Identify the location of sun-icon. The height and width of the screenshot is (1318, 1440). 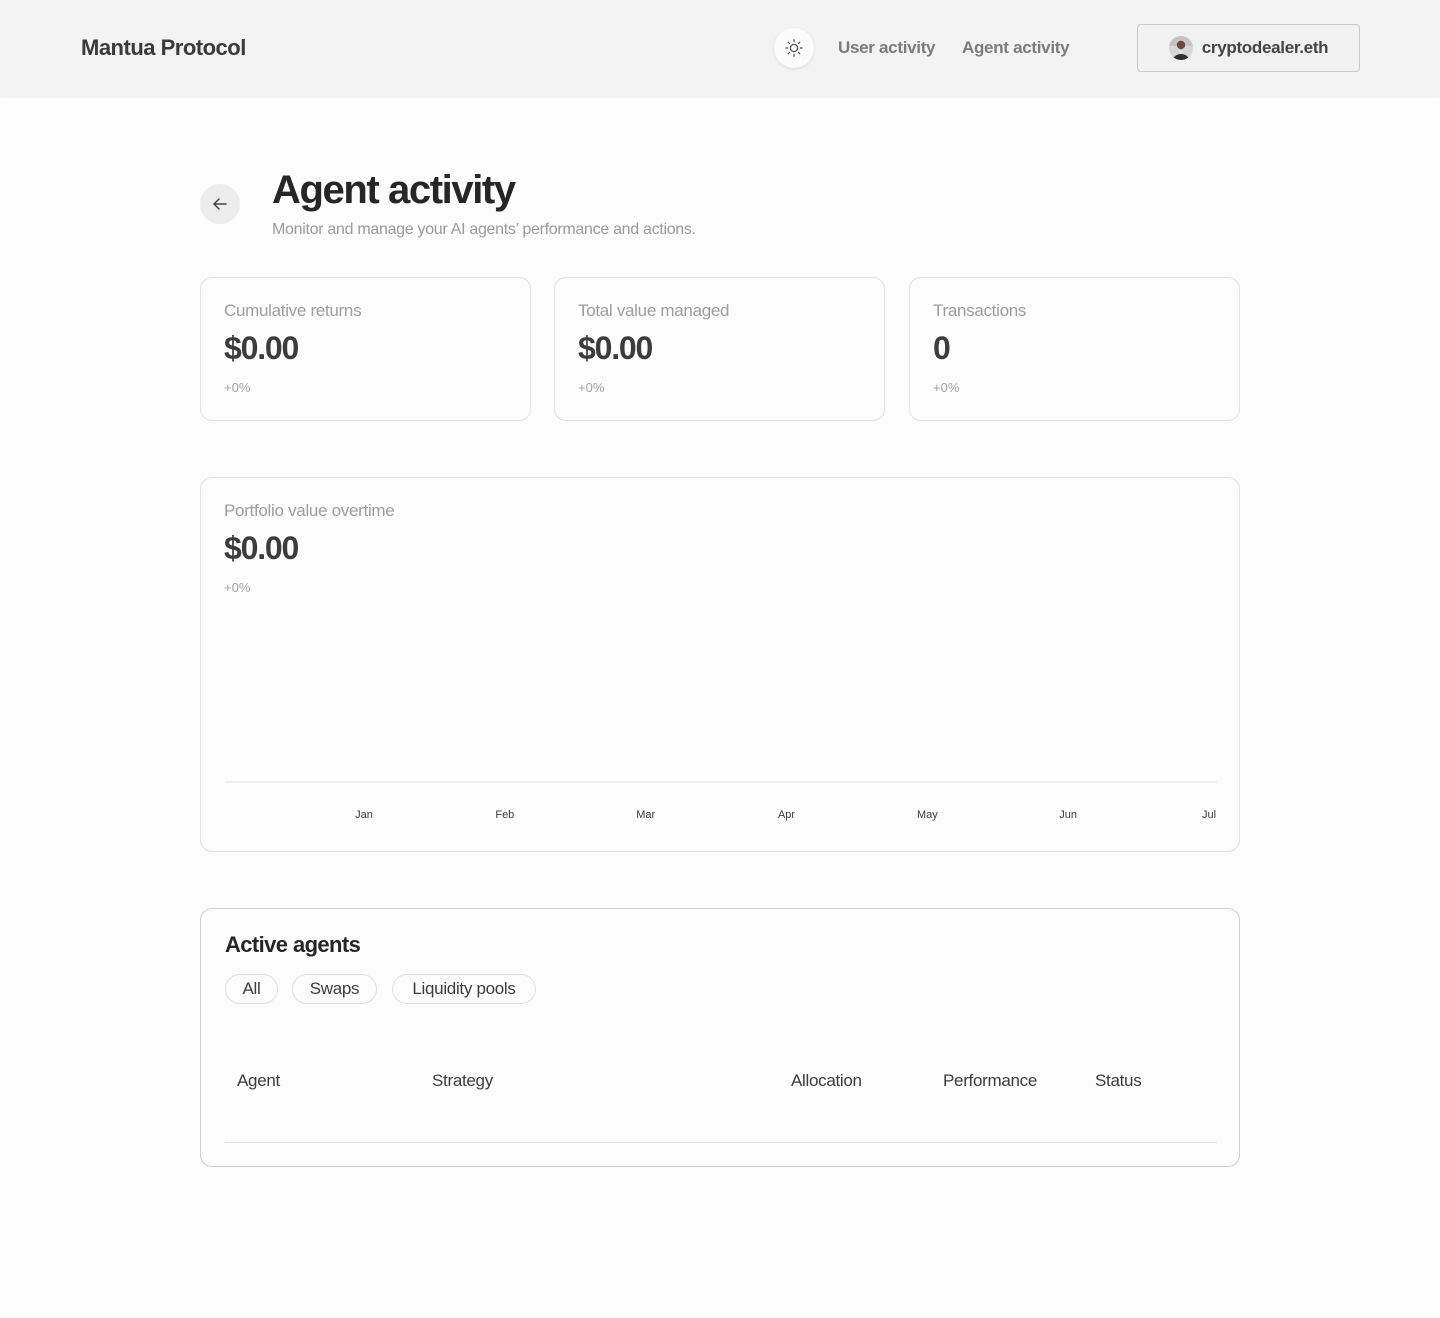
(794, 48).